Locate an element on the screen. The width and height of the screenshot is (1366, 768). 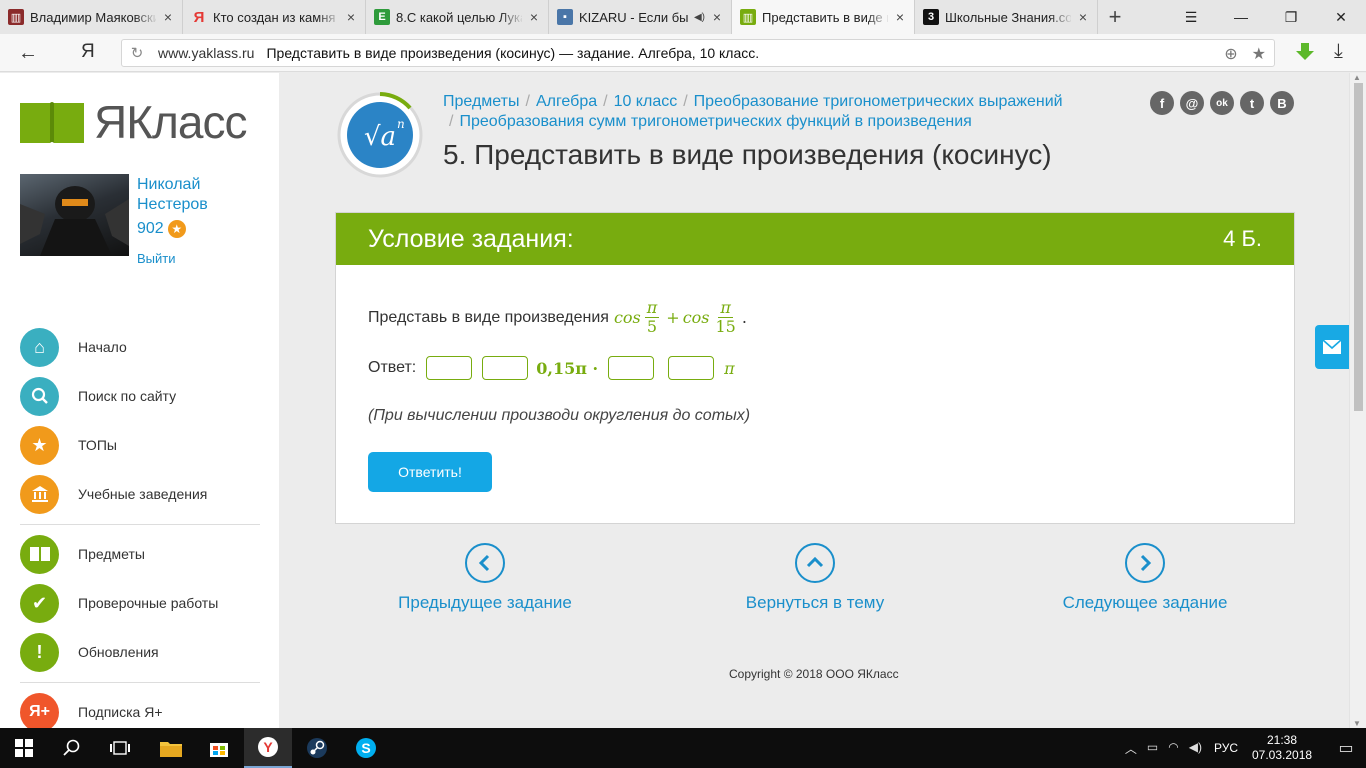
yandex-button: Я is located at coordinates (88, 52).